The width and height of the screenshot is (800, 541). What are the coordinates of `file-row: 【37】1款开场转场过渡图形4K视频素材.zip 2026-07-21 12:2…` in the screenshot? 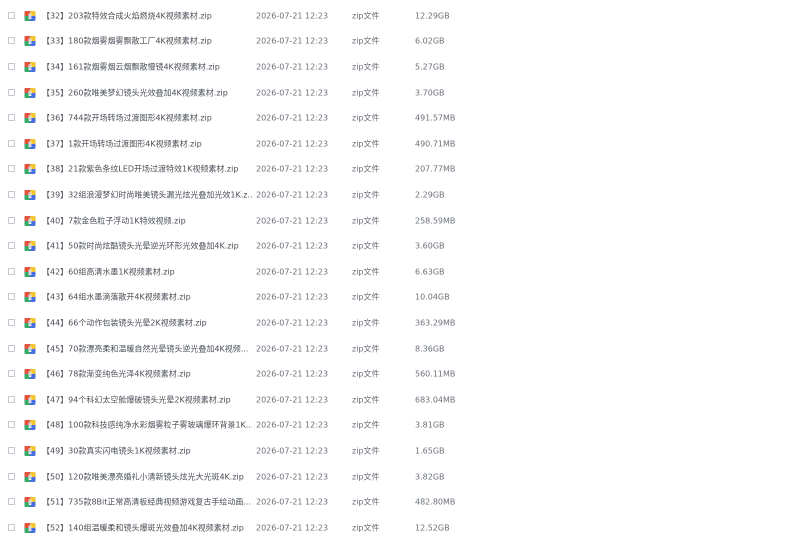 It's located at (400, 144).